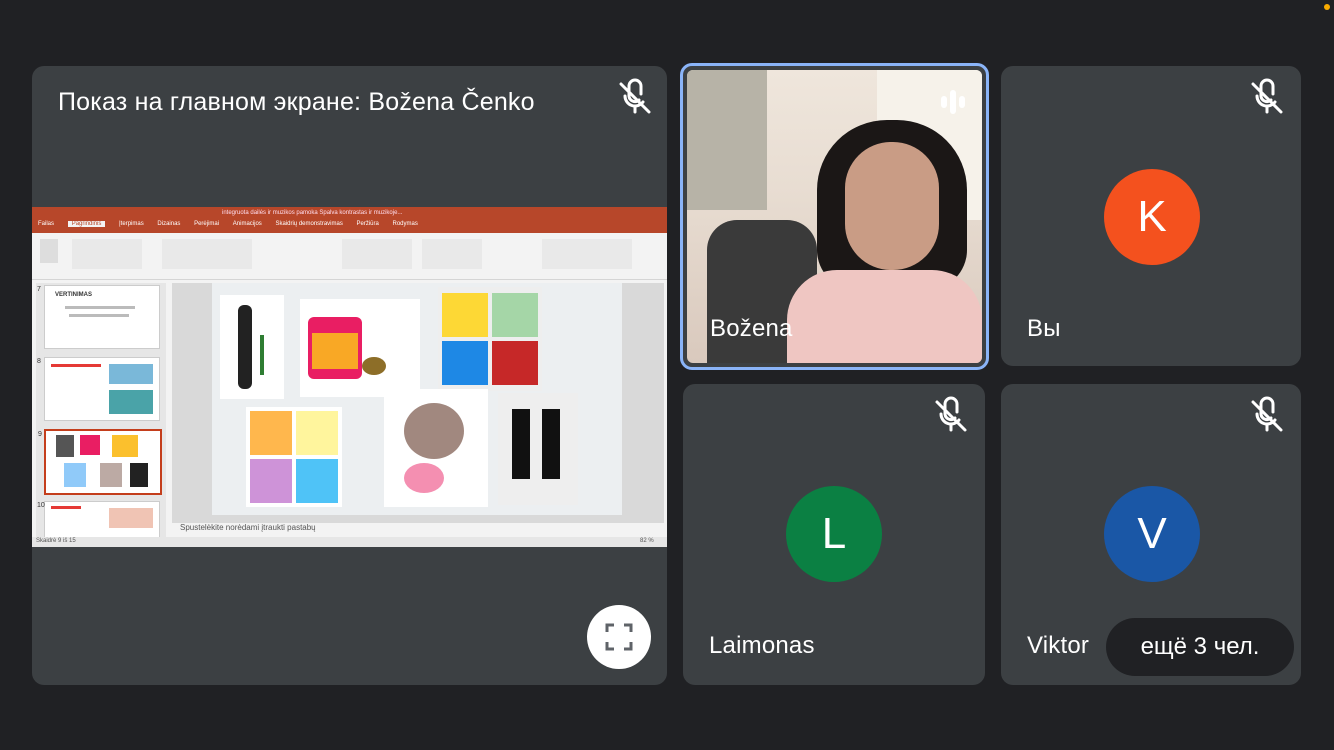 The width and height of the screenshot is (1334, 750). I want to click on ppt-tab: Peržiūra, so click(367, 224).